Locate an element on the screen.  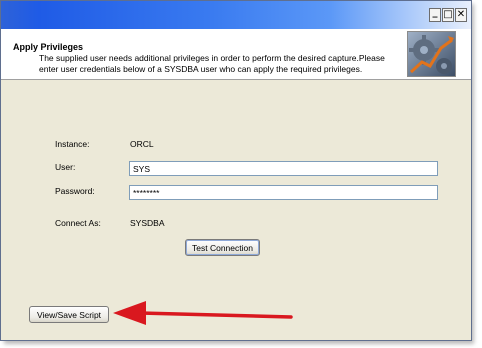
annotation-arrow-icon is located at coordinates (203, 313).